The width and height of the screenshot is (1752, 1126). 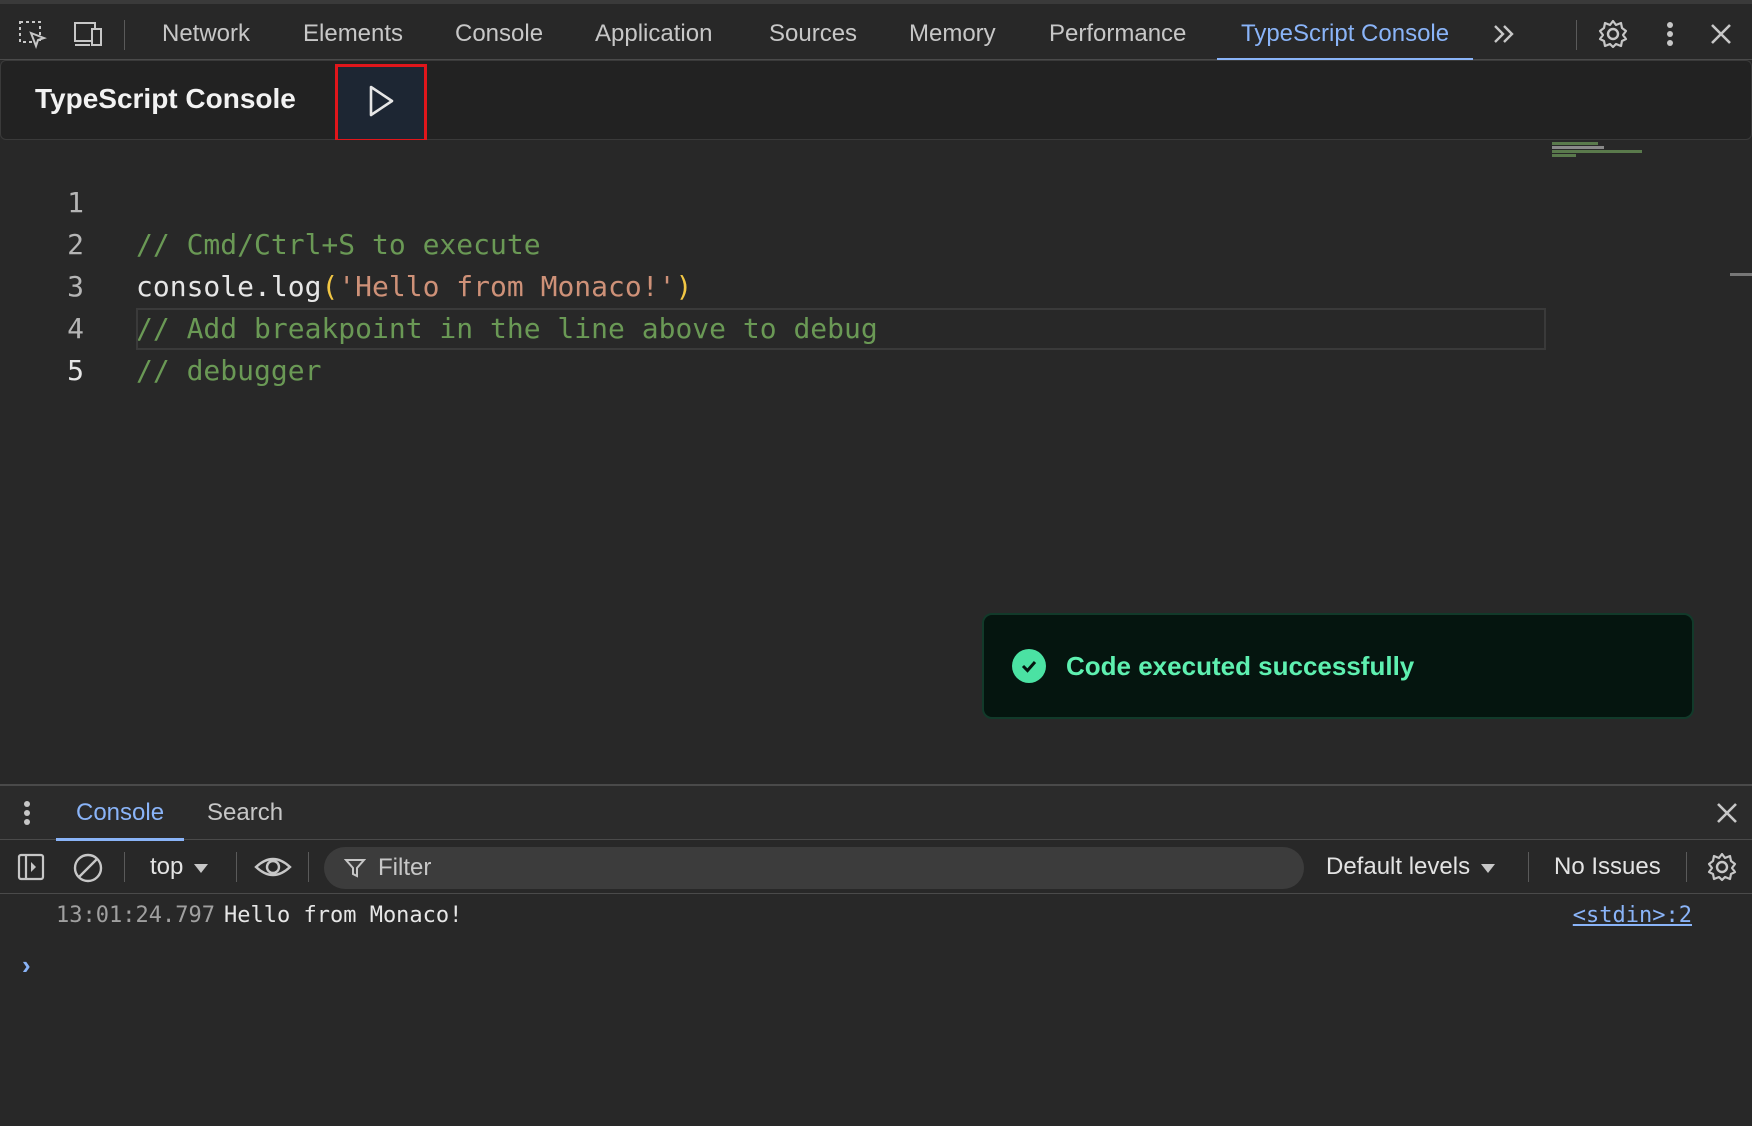 What do you see at coordinates (1722, 869) in the screenshot?
I see `console-settings-gear-icon` at bounding box center [1722, 869].